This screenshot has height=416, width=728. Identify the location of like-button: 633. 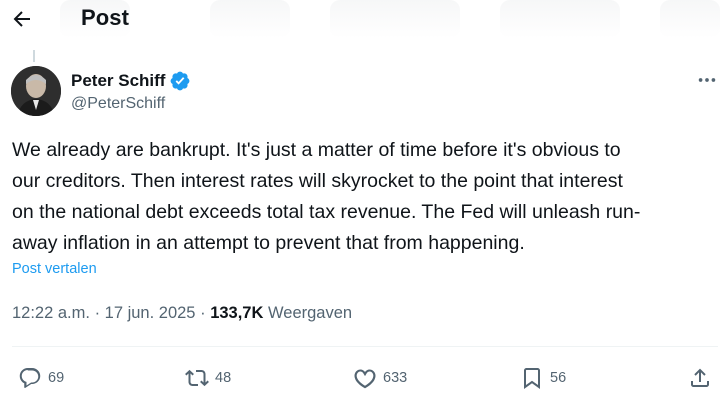
(380, 378).